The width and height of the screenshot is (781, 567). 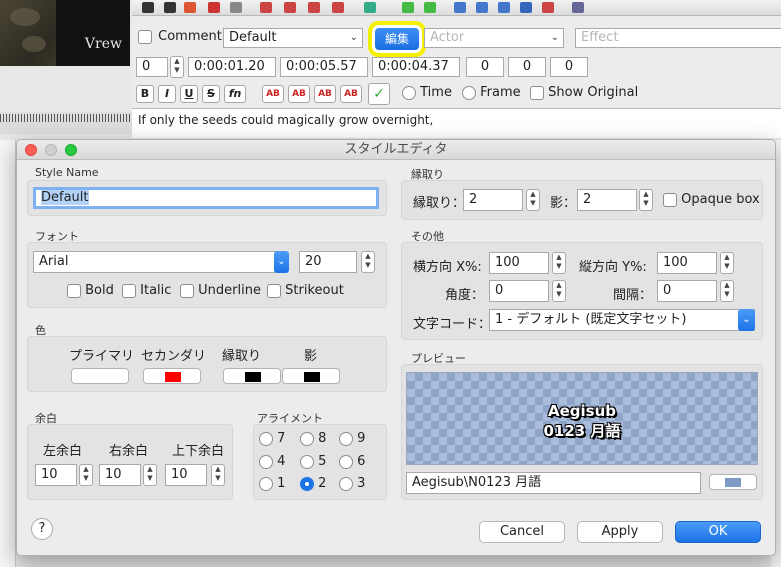 What do you see at coordinates (622, 320) in the screenshot?
I see `encoding-combo: 1 - デフォルト (既定文字セット)` at bounding box center [622, 320].